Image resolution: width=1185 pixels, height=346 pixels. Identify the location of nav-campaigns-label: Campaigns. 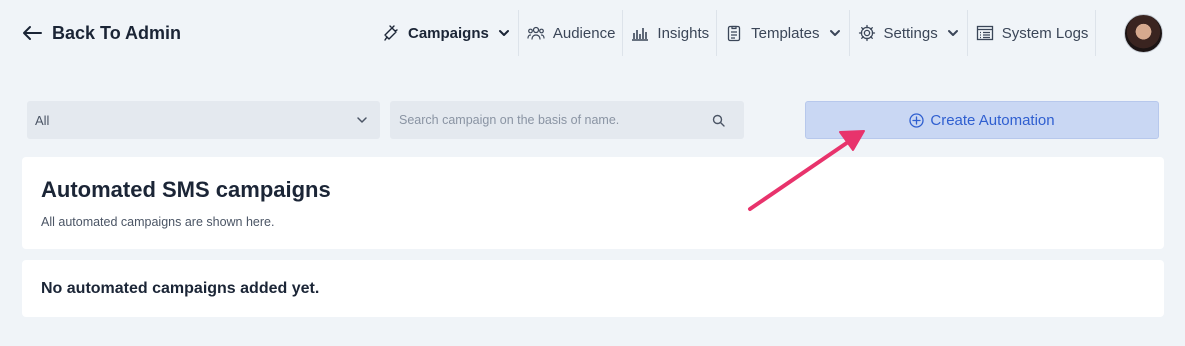
(448, 33).